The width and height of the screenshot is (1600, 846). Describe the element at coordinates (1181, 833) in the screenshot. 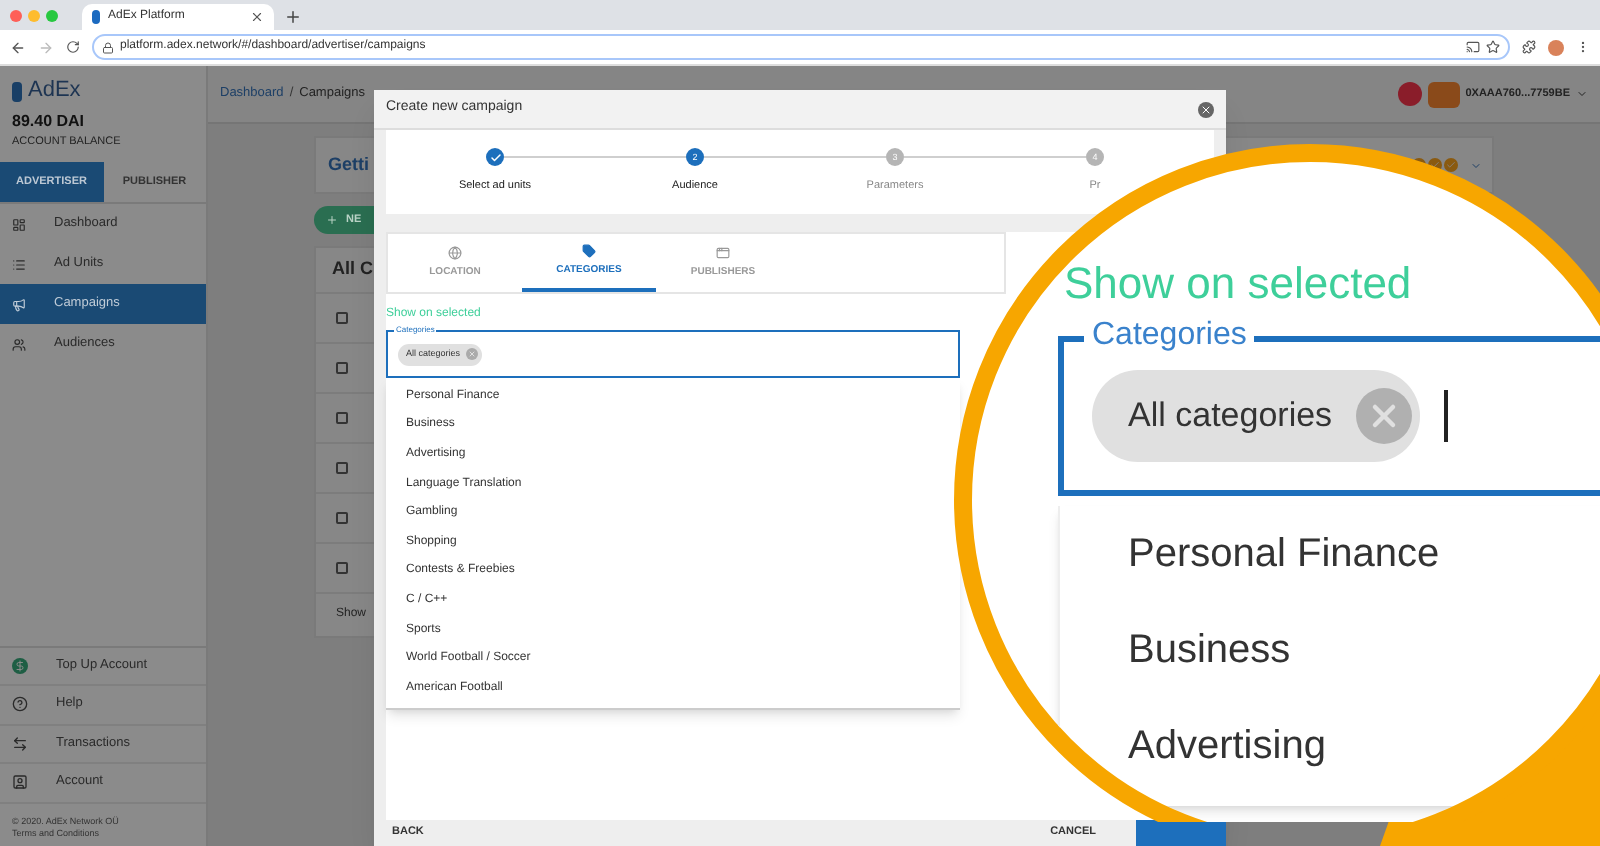

I see `continue-button` at that location.